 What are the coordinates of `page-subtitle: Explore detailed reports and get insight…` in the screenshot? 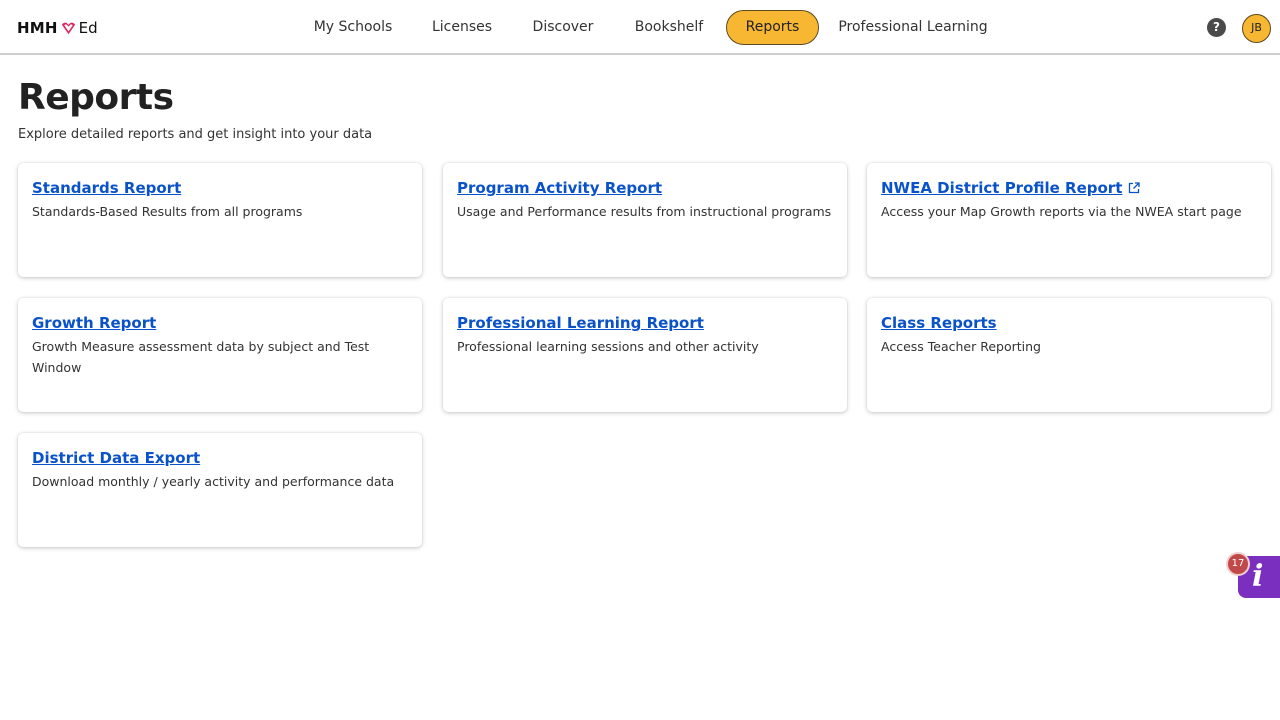 It's located at (195, 134).